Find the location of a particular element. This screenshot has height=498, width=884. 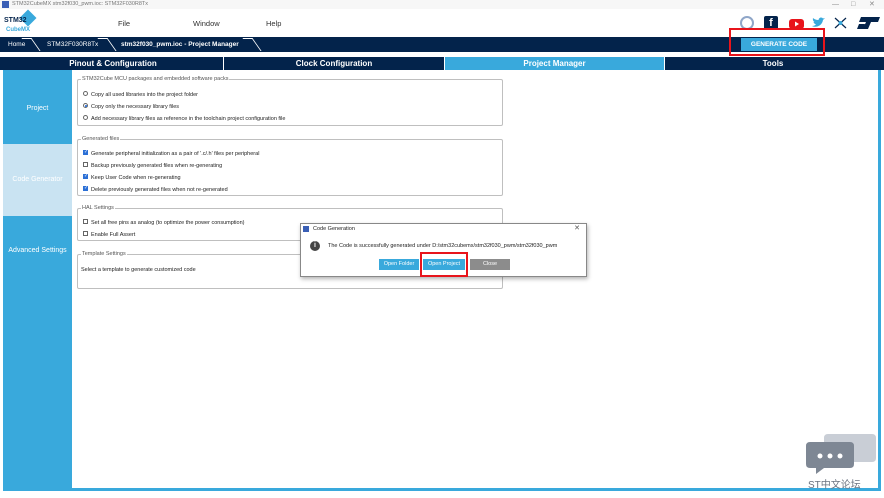

tab-tools: Tools is located at coordinates (773, 63).